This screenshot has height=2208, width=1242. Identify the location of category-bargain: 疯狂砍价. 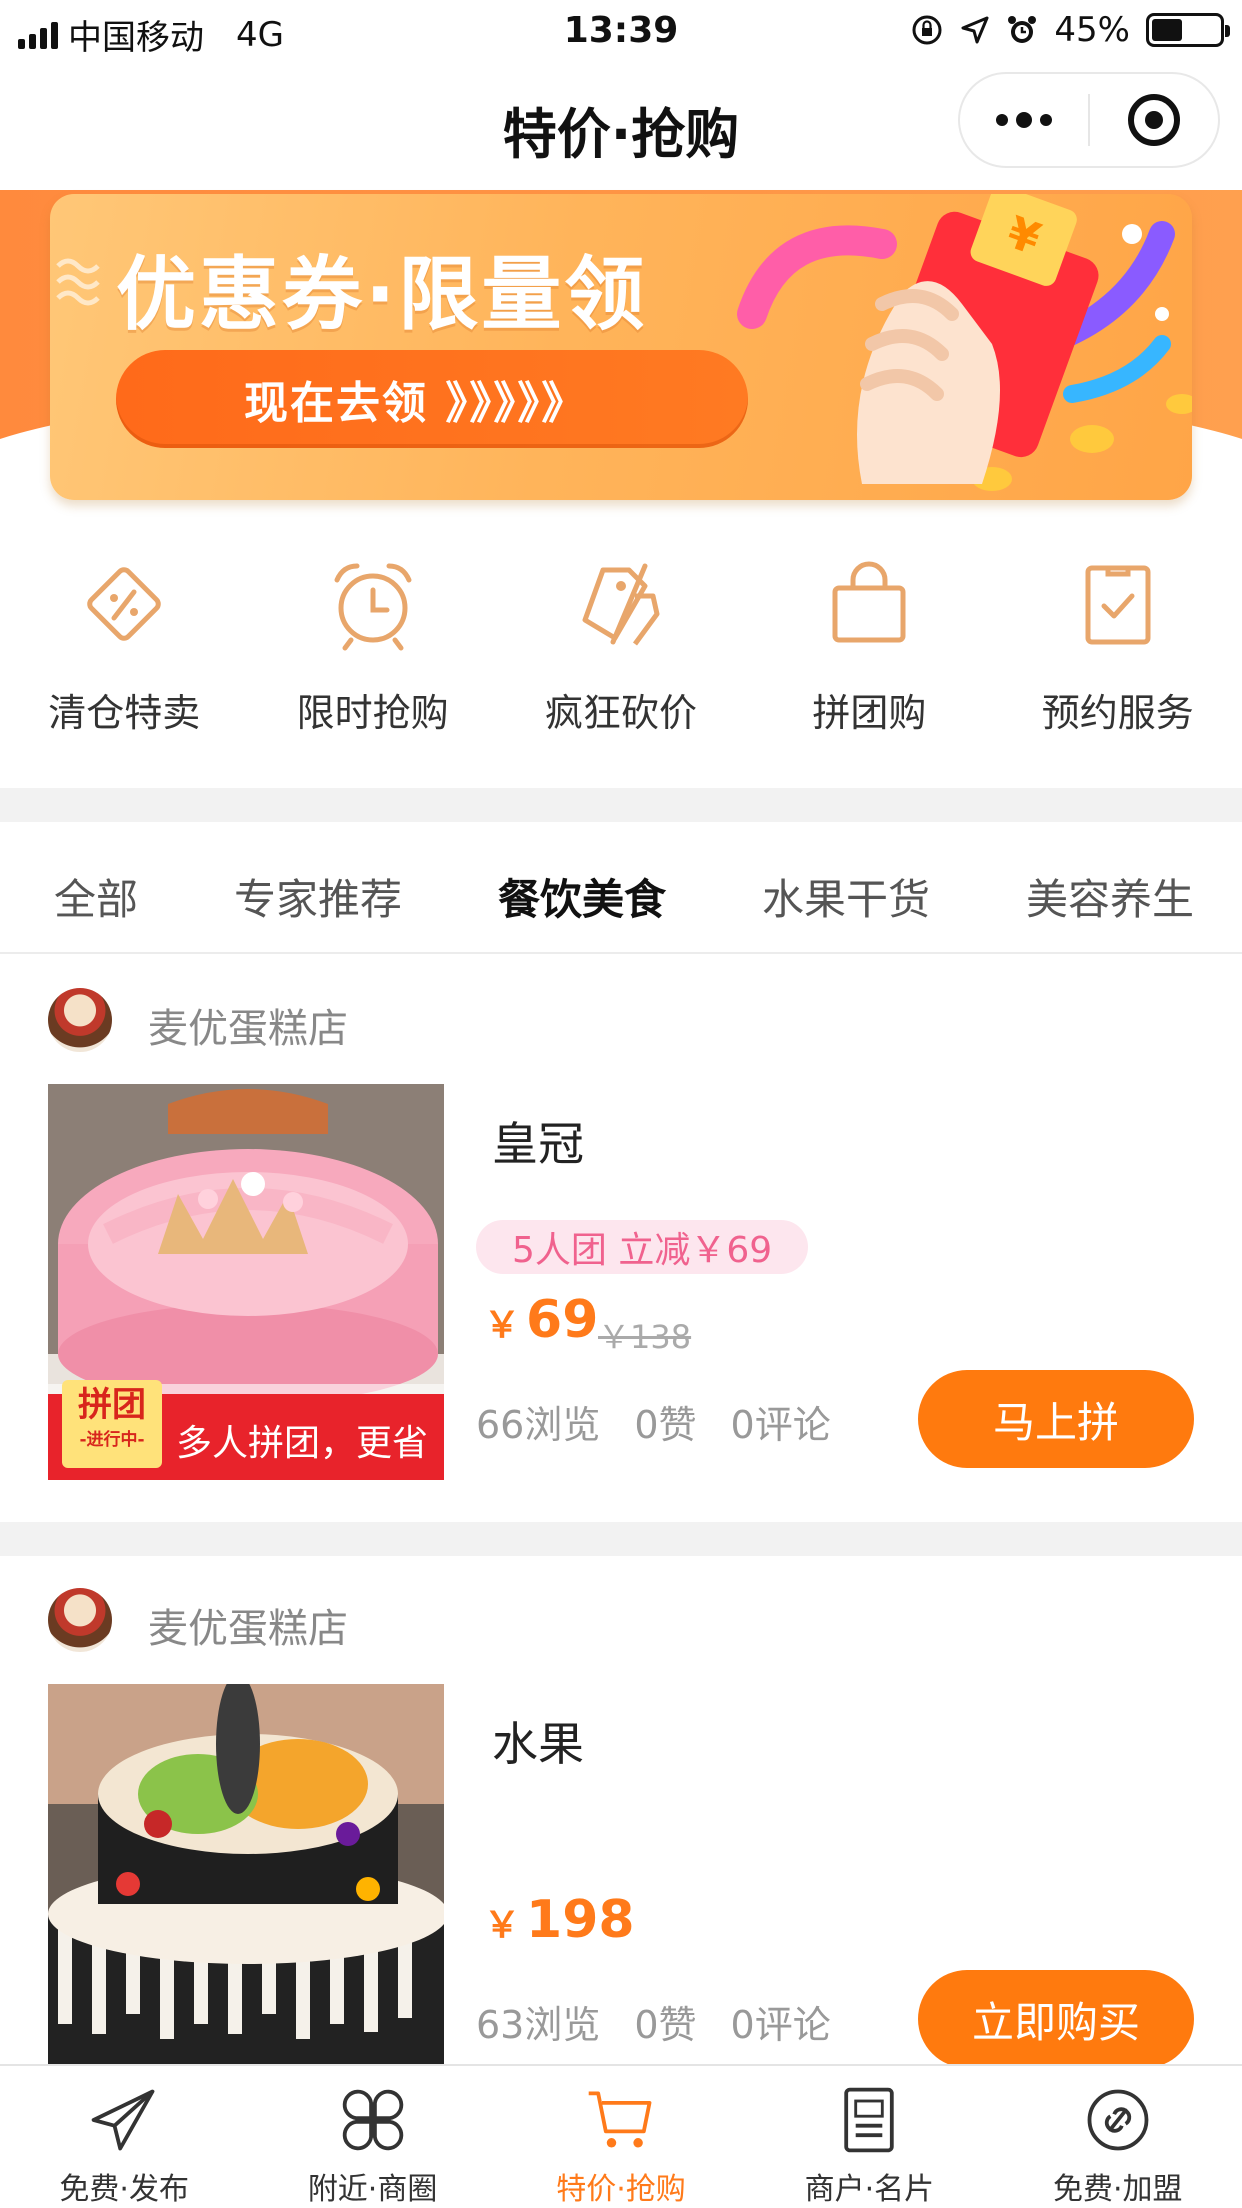
(621, 661).